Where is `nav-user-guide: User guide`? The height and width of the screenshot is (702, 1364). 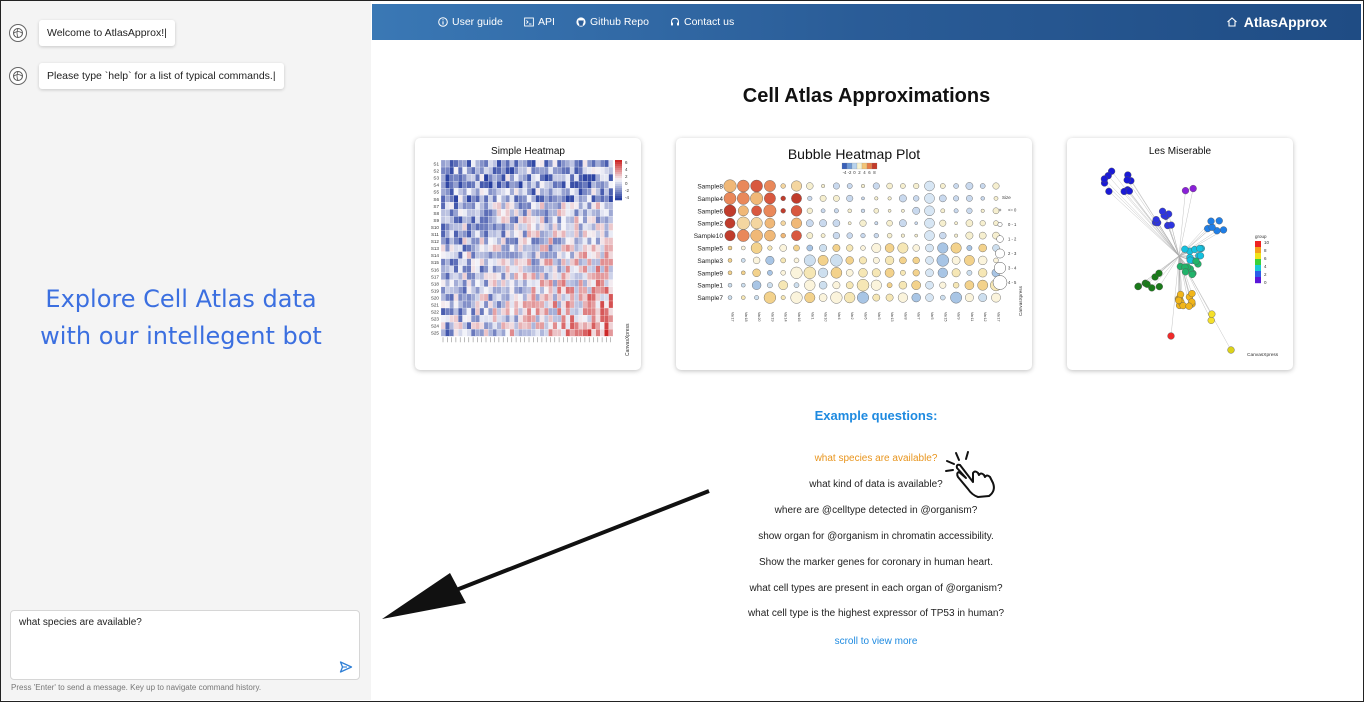
nav-user-guide: User guide is located at coordinates (470, 22).